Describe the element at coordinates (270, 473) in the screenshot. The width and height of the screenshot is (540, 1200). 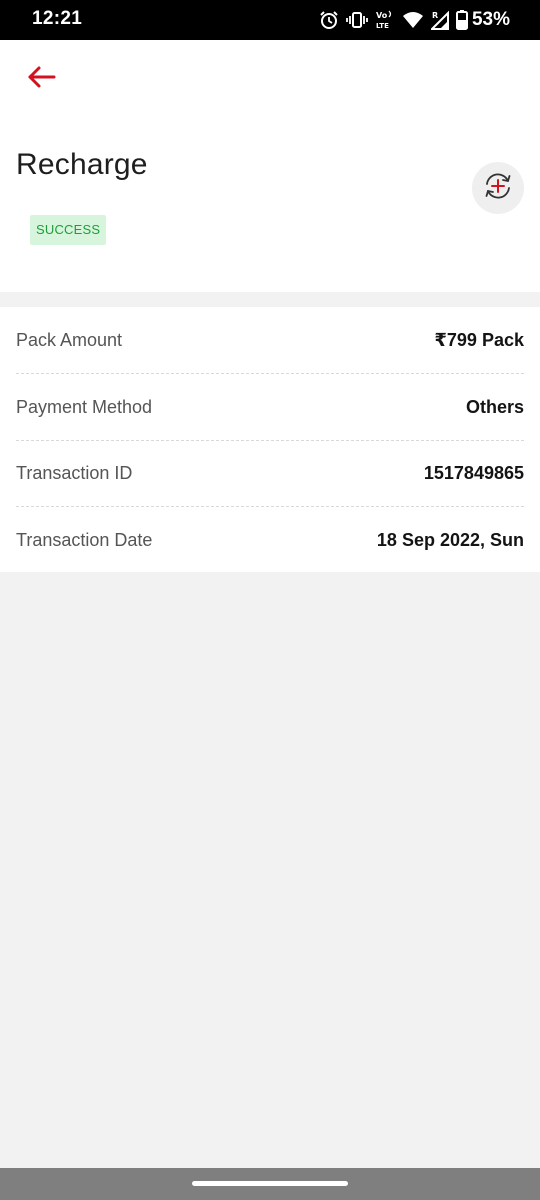
I see `detail-row-transaction-id: Transaction ID 1517849865` at that location.